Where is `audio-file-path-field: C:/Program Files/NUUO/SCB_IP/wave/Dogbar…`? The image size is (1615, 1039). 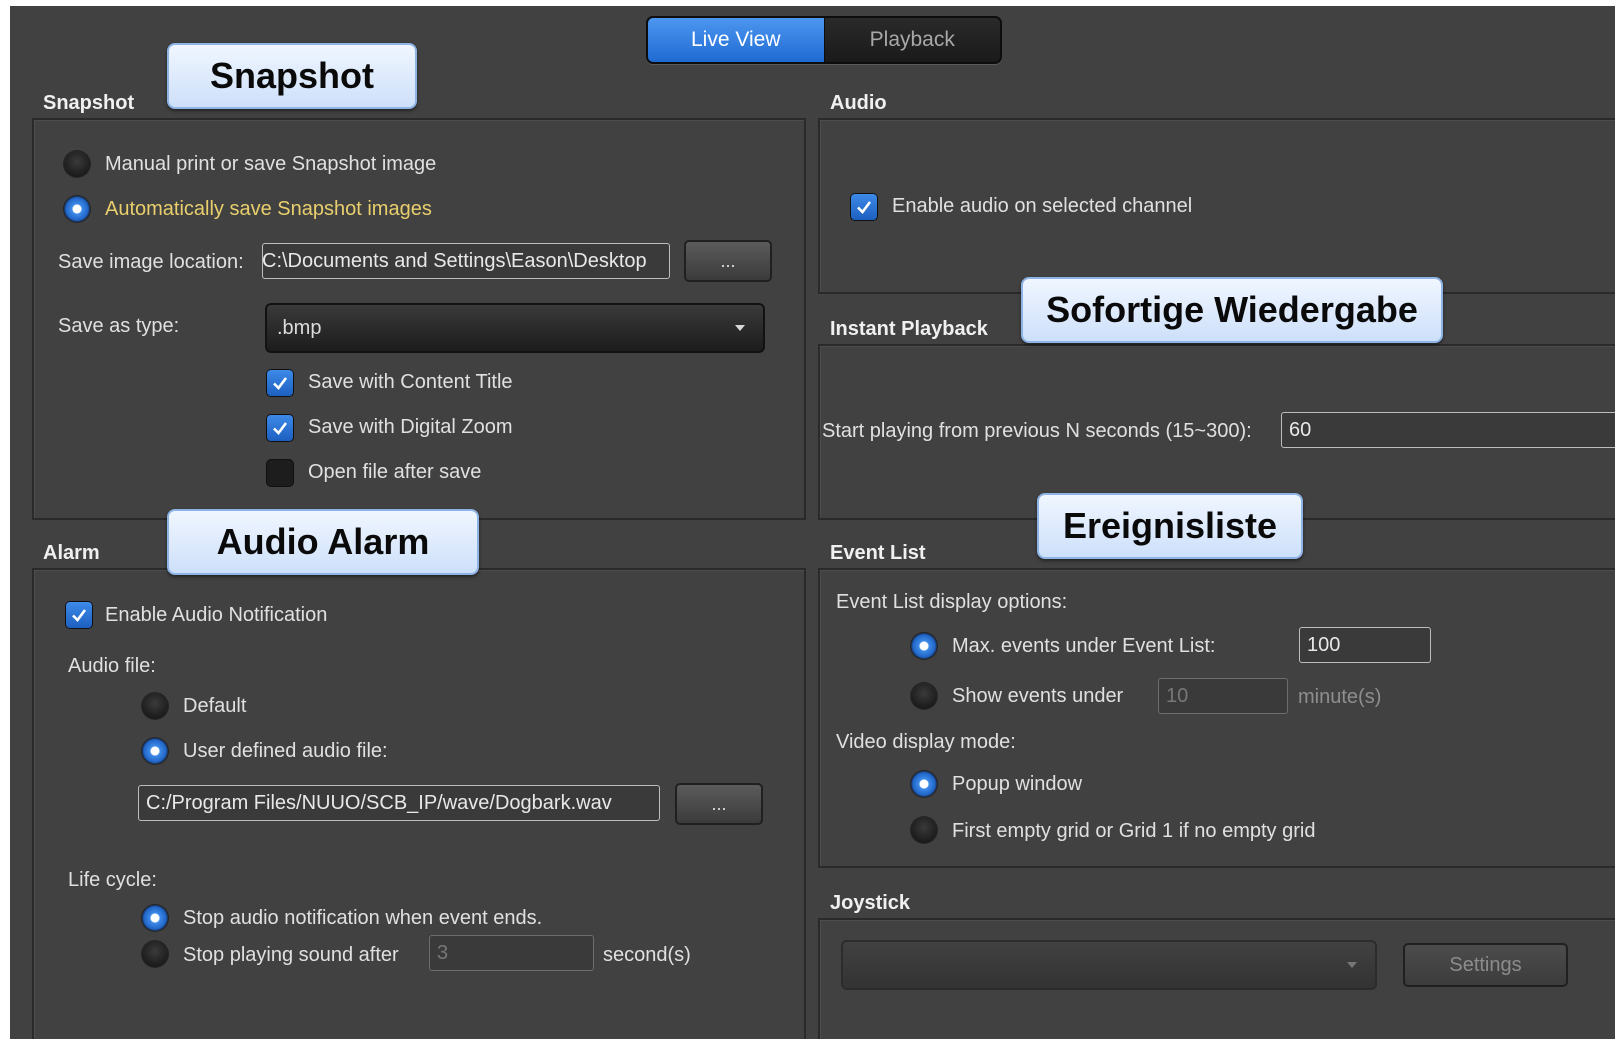
audio-file-path-field: C:/Program Files/NUUO/SCB_IP/wave/Dogbar… is located at coordinates (399, 803).